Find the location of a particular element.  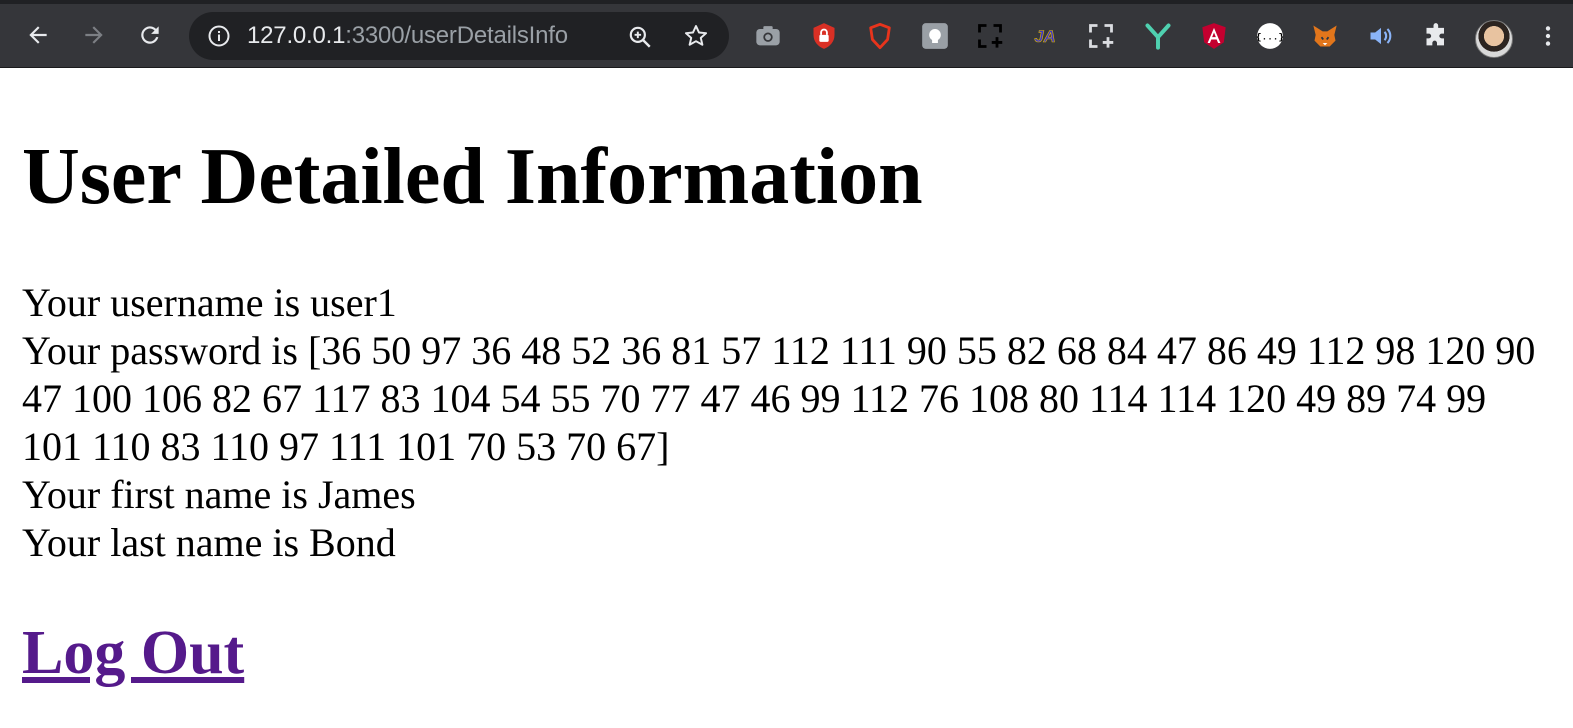

angular-icon is located at coordinates (1214, 36).